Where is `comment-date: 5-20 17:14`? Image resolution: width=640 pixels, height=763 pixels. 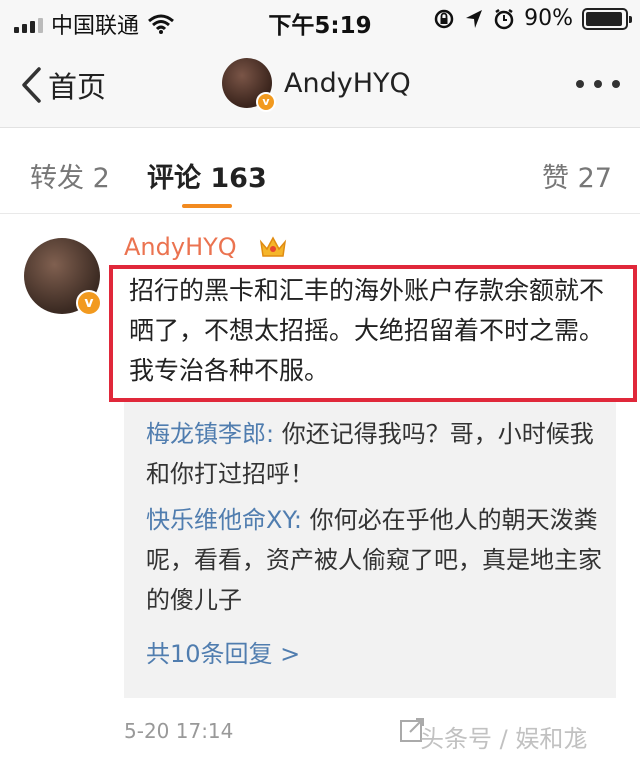 comment-date: 5-20 17:14 is located at coordinates (179, 731).